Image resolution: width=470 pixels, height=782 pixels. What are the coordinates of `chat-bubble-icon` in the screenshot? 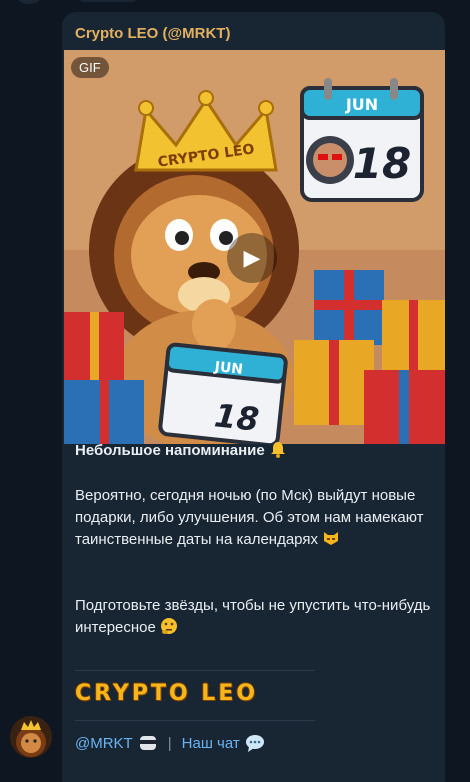 It's located at (255, 743).